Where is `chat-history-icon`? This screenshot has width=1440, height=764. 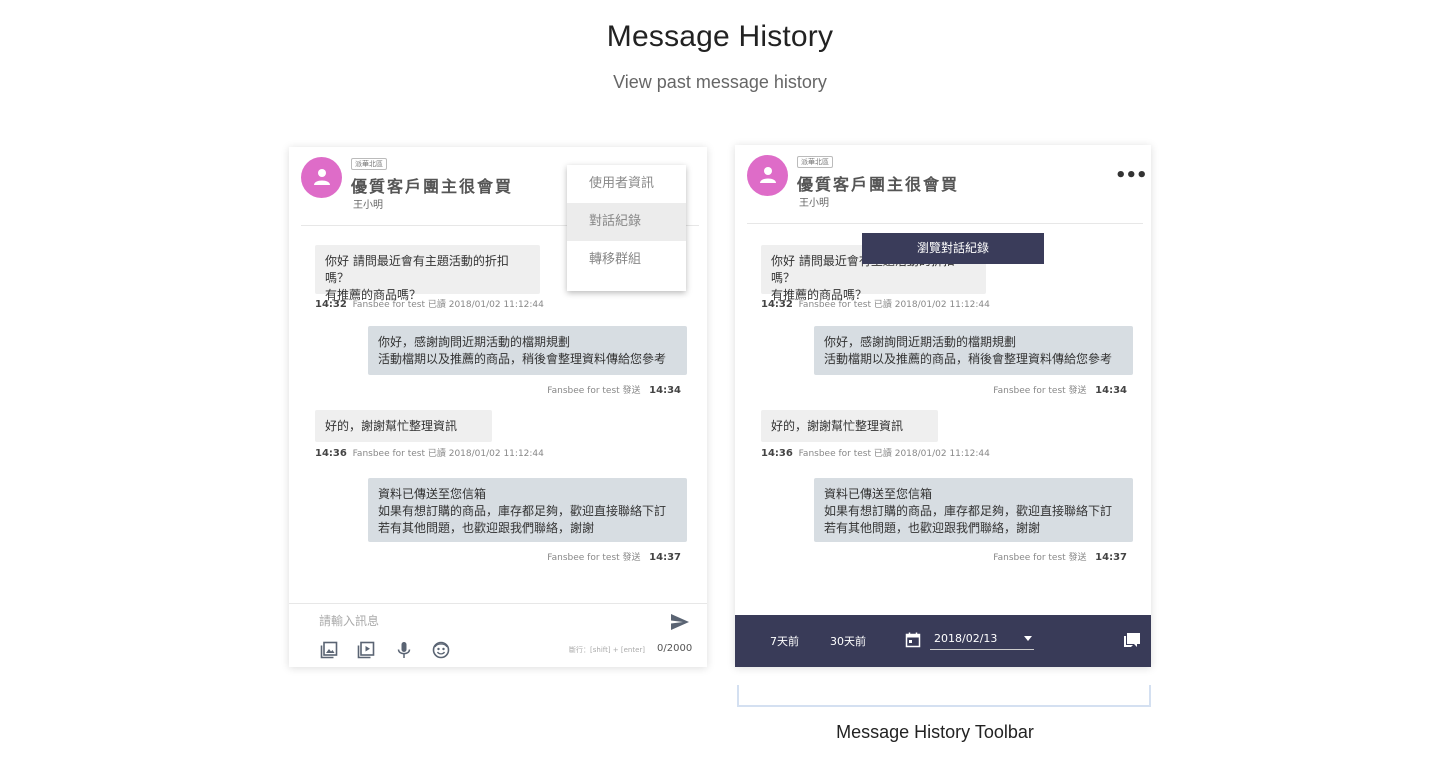
chat-history-icon is located at coordinates (1132, 643).